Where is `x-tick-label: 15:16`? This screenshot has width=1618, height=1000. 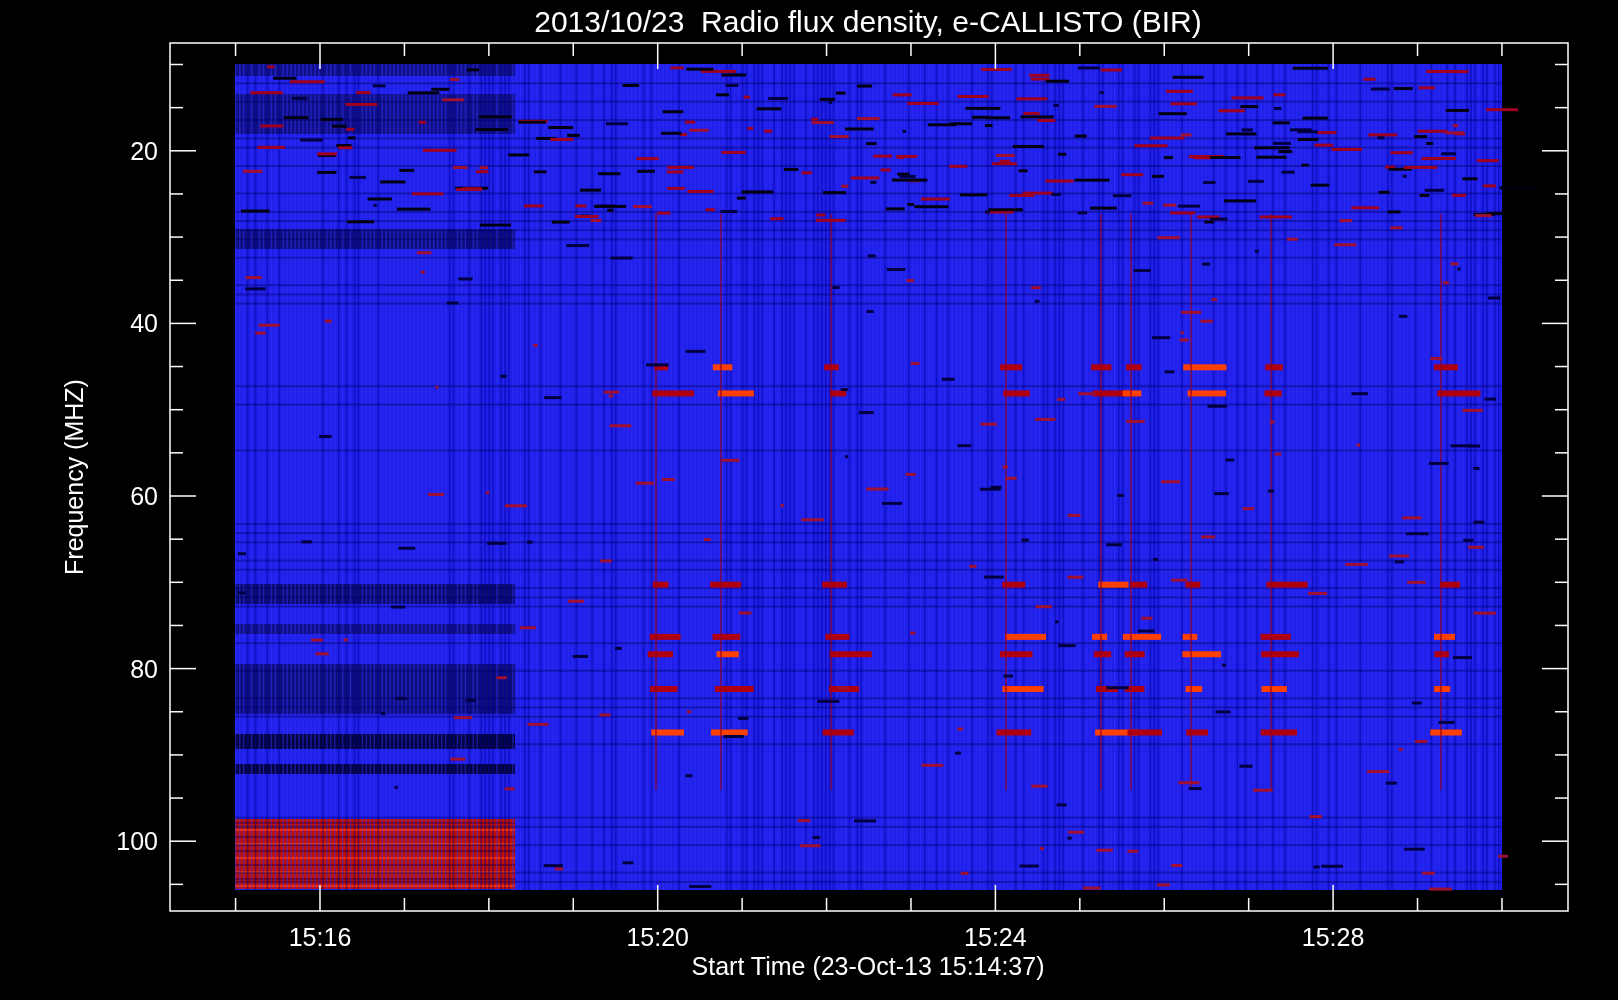
x-tick-label: 15:16 is located at coordinates (320, 937).